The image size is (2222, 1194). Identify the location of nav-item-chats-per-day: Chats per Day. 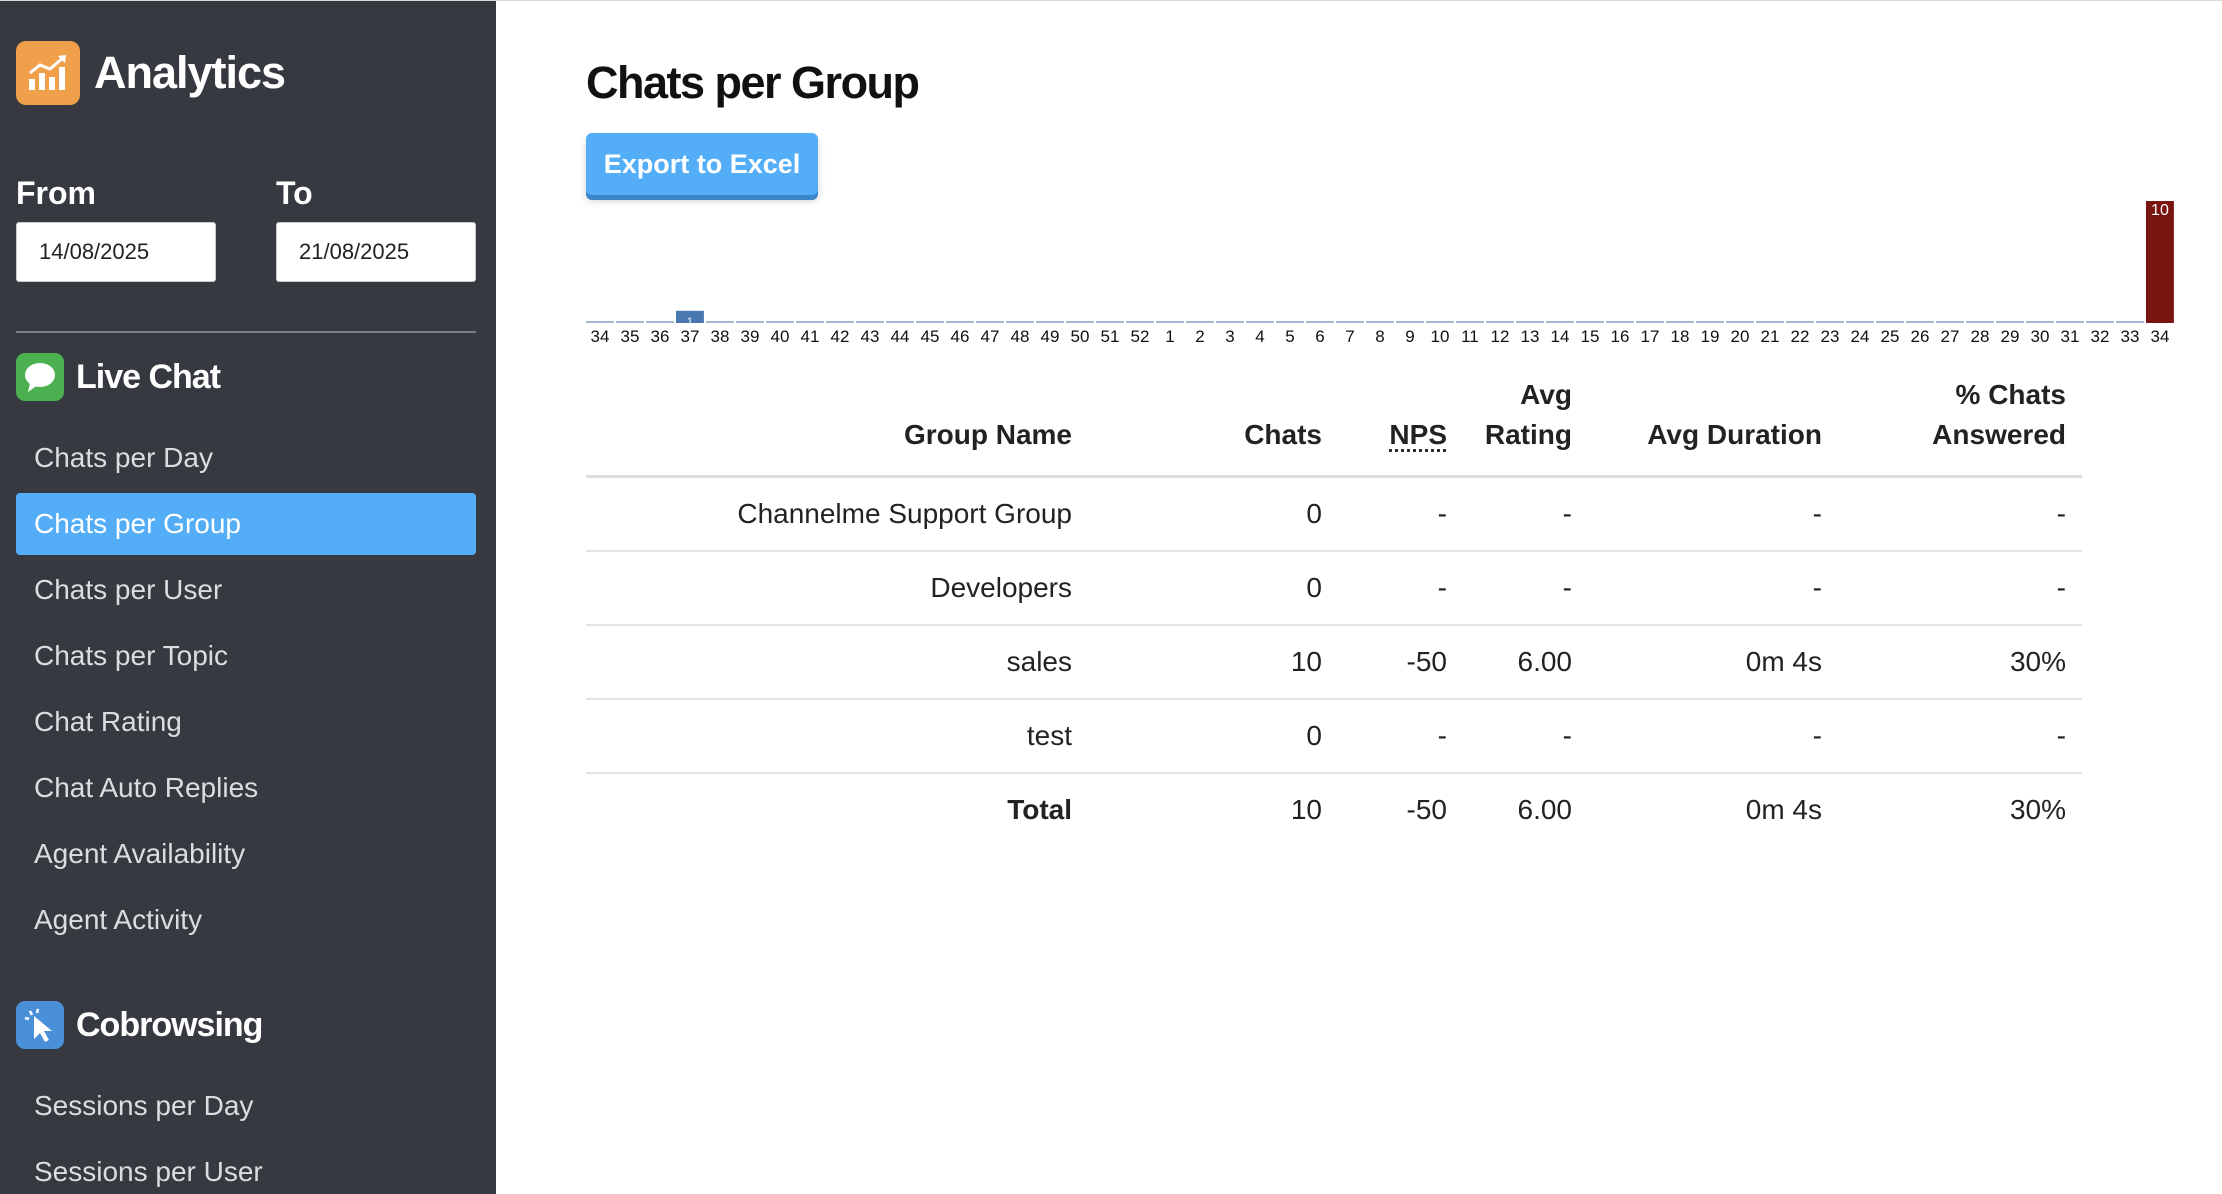
(246, 458).